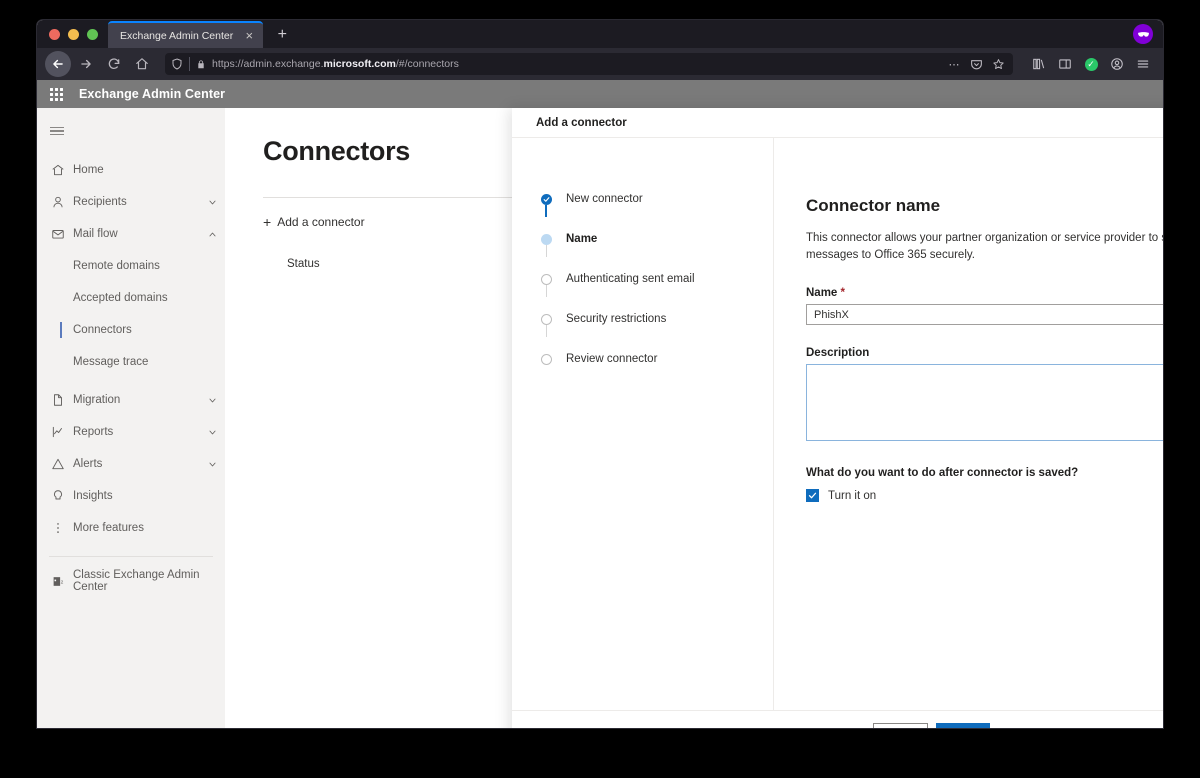  I want to click on sidebar-item-connectors: Connectors, so click(131, 330).